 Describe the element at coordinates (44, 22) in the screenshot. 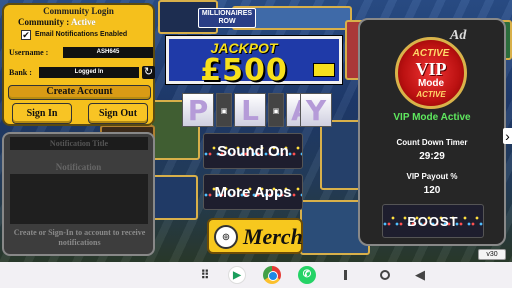

I see `community-label: Community :` at that location.